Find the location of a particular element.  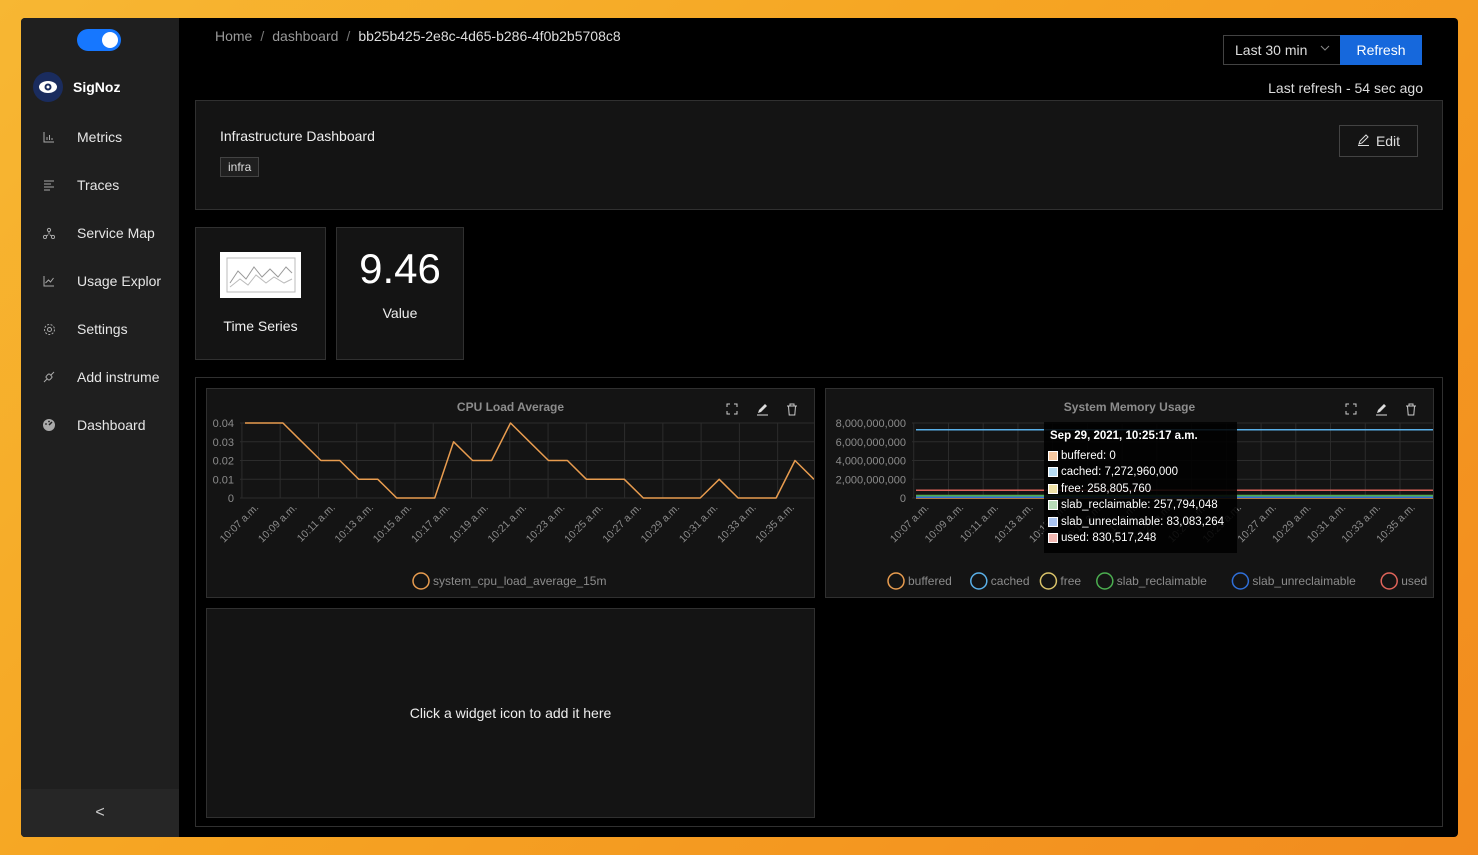

legend-label: cached is located at coordinates (1010, 581).